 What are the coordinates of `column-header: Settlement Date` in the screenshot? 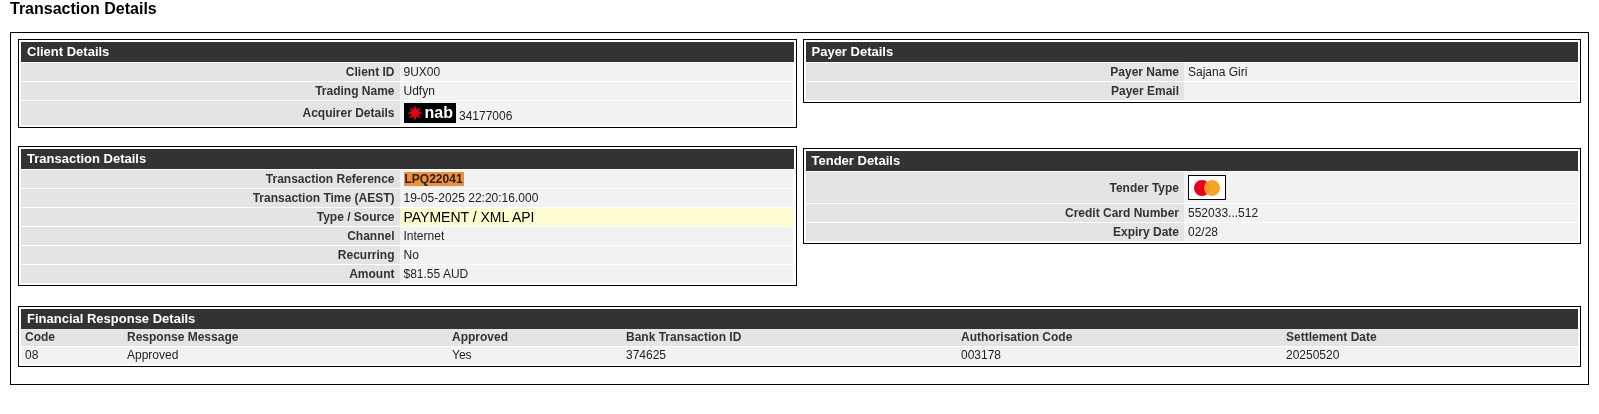 It's located at (1331, 337).